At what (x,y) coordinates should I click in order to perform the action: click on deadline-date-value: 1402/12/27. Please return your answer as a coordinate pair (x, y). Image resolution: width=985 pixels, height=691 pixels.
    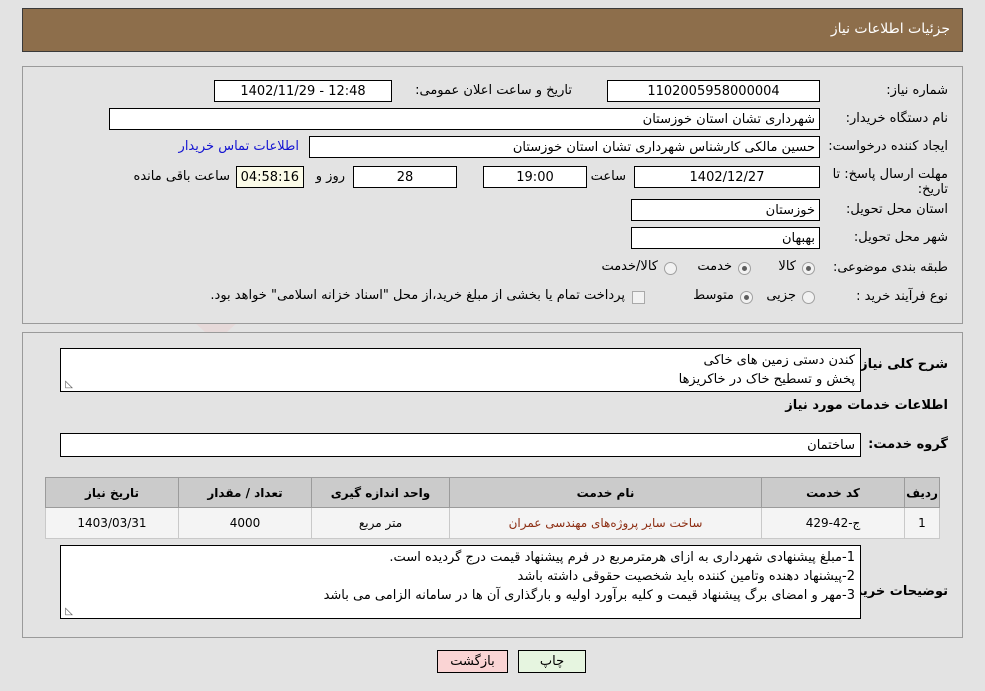
    Looking at the image, I should click on (727, 177).